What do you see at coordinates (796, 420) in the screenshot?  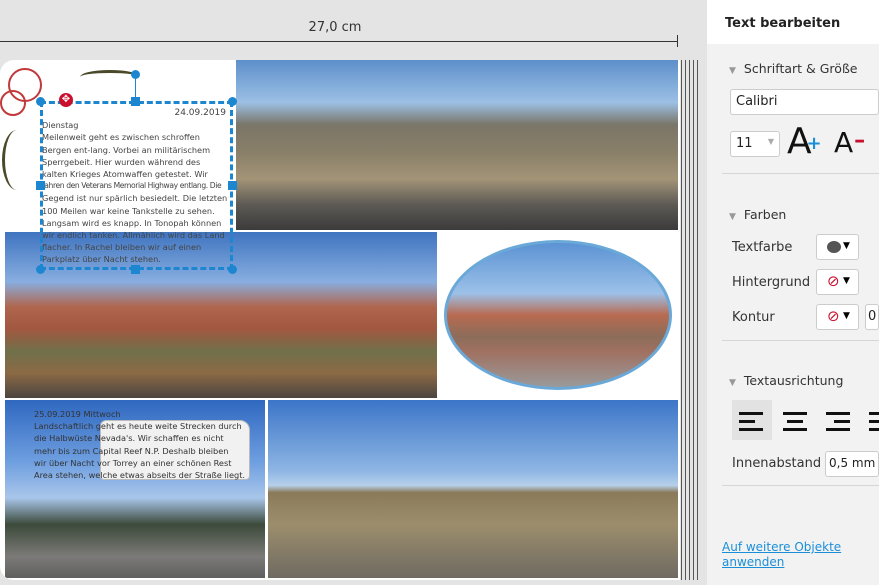 I see `align-center-button` at bounding box center [796, 420].